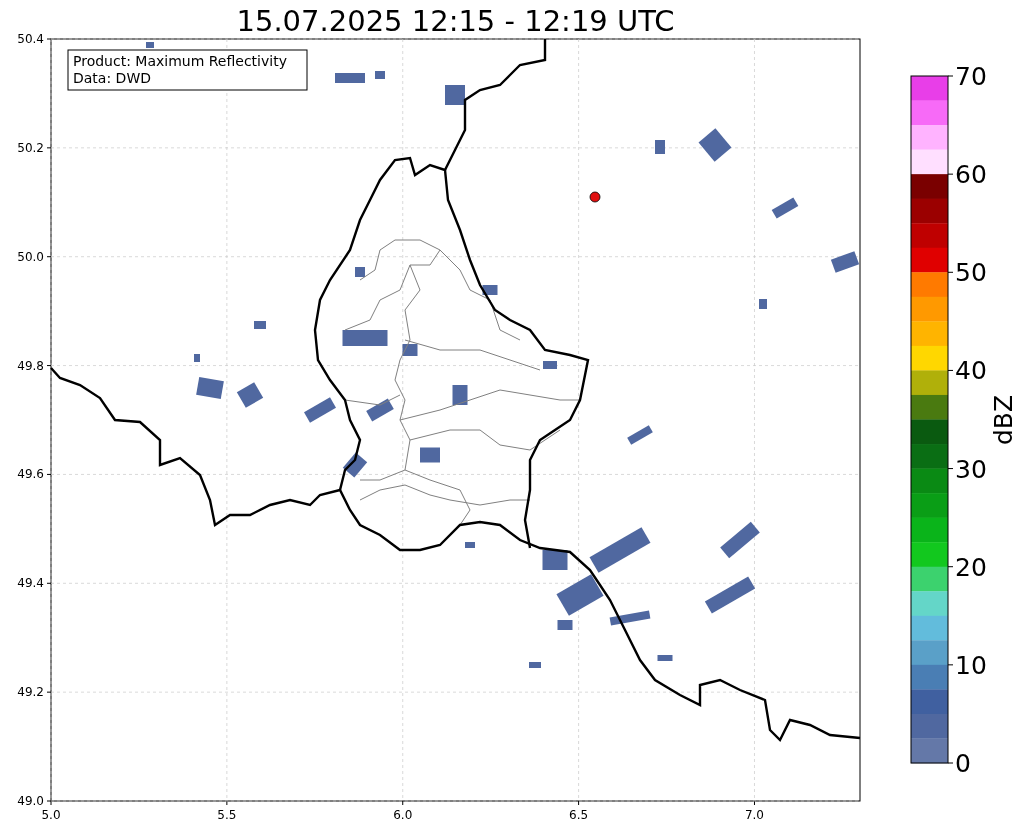 The width and height of the screenshot is (1023, 834). Describe the element at coordinates (754, 815) in the screenshot. I see `x-tick-label: 7.0` at that location.